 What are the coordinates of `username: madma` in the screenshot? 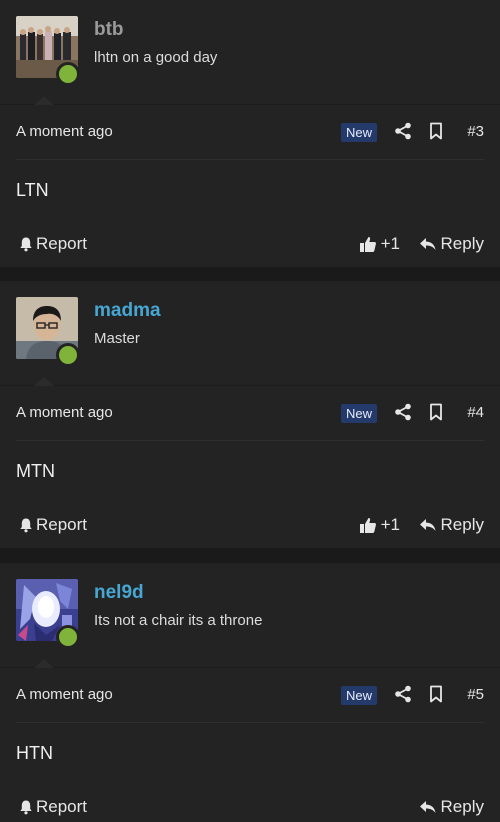 It's located at (127, 311).